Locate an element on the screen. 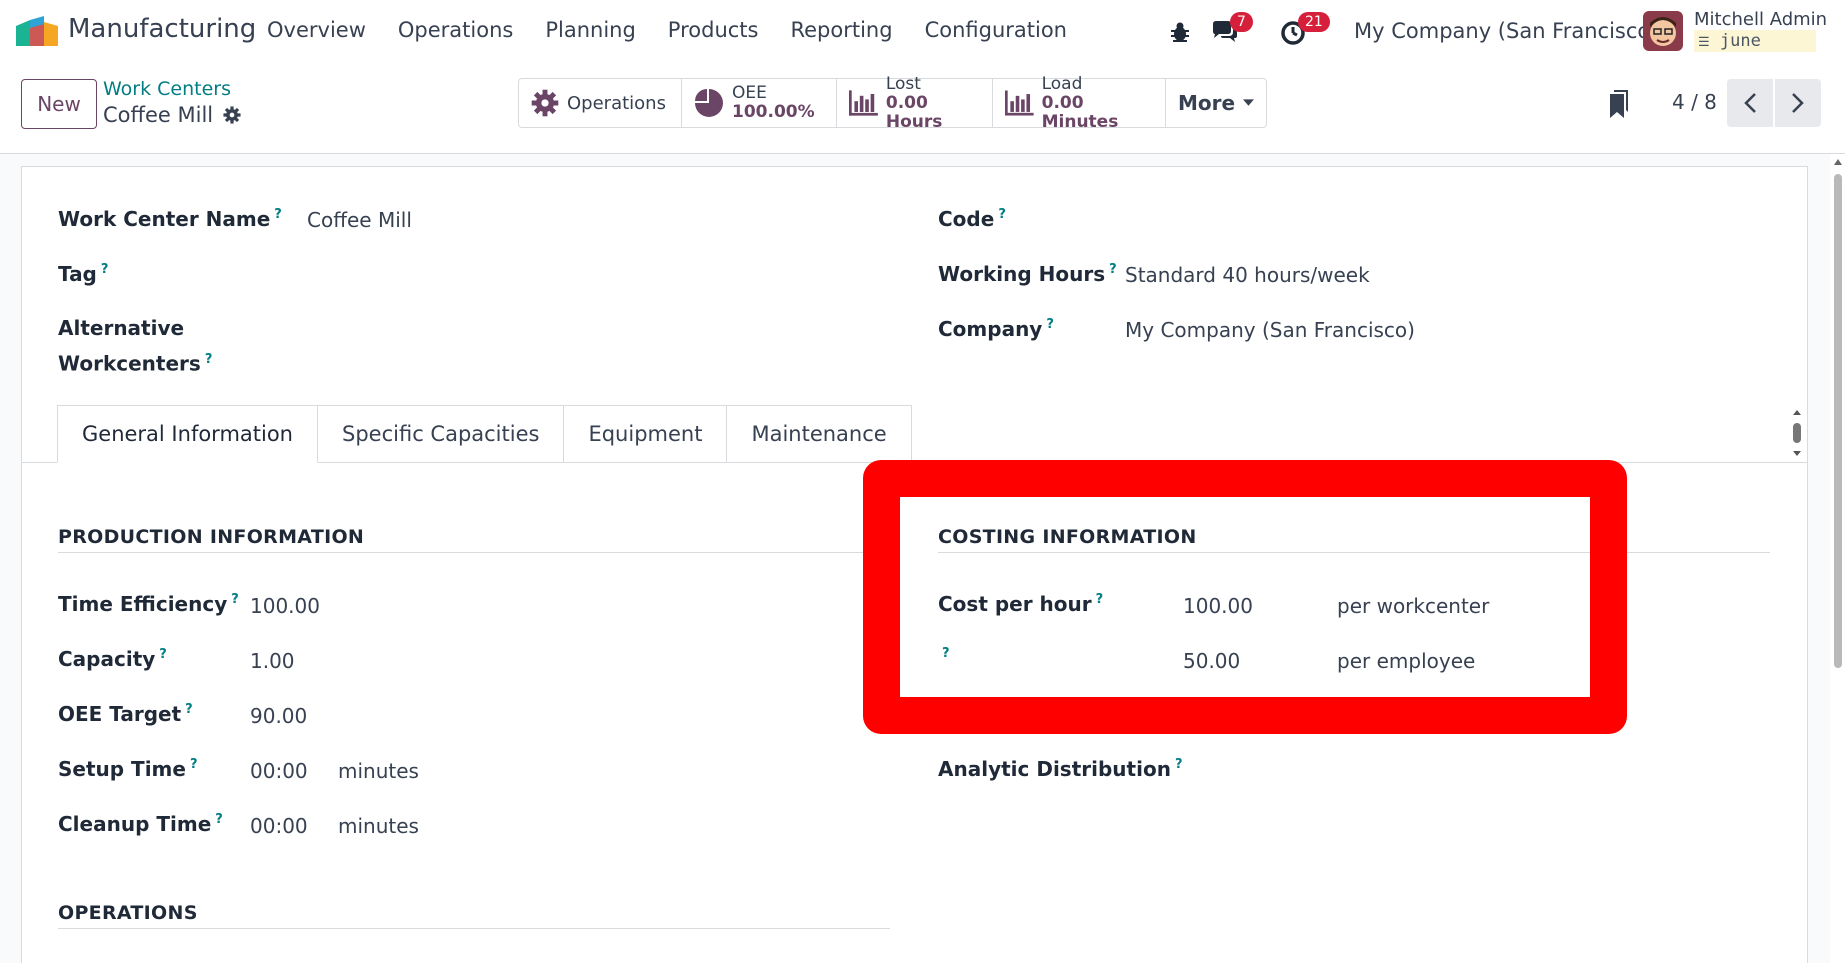 This screenshot has width=1845, height=963. employee-cost-label: ? is located at coordinates (944, 658).